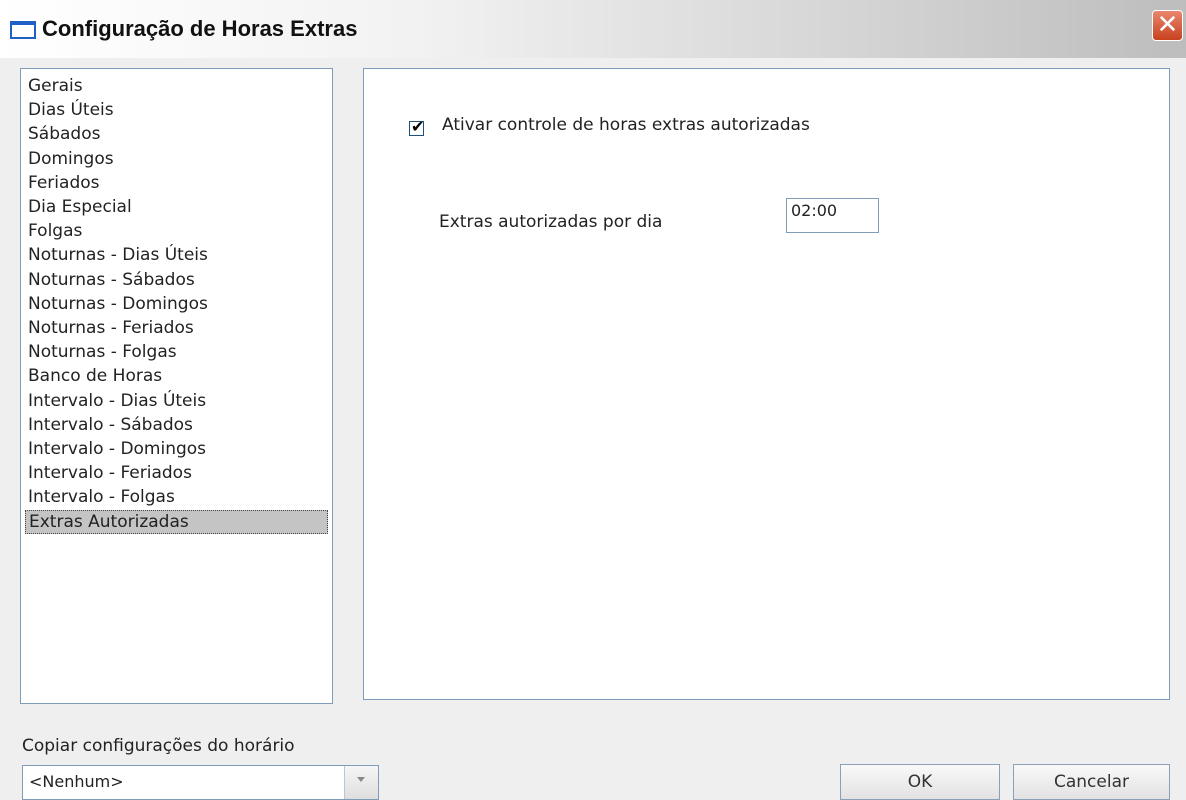 The height and width of the screenshot is (800, 1186). I want to click on sidebar-item: Noturnas - Sábados, so click(176, 280).